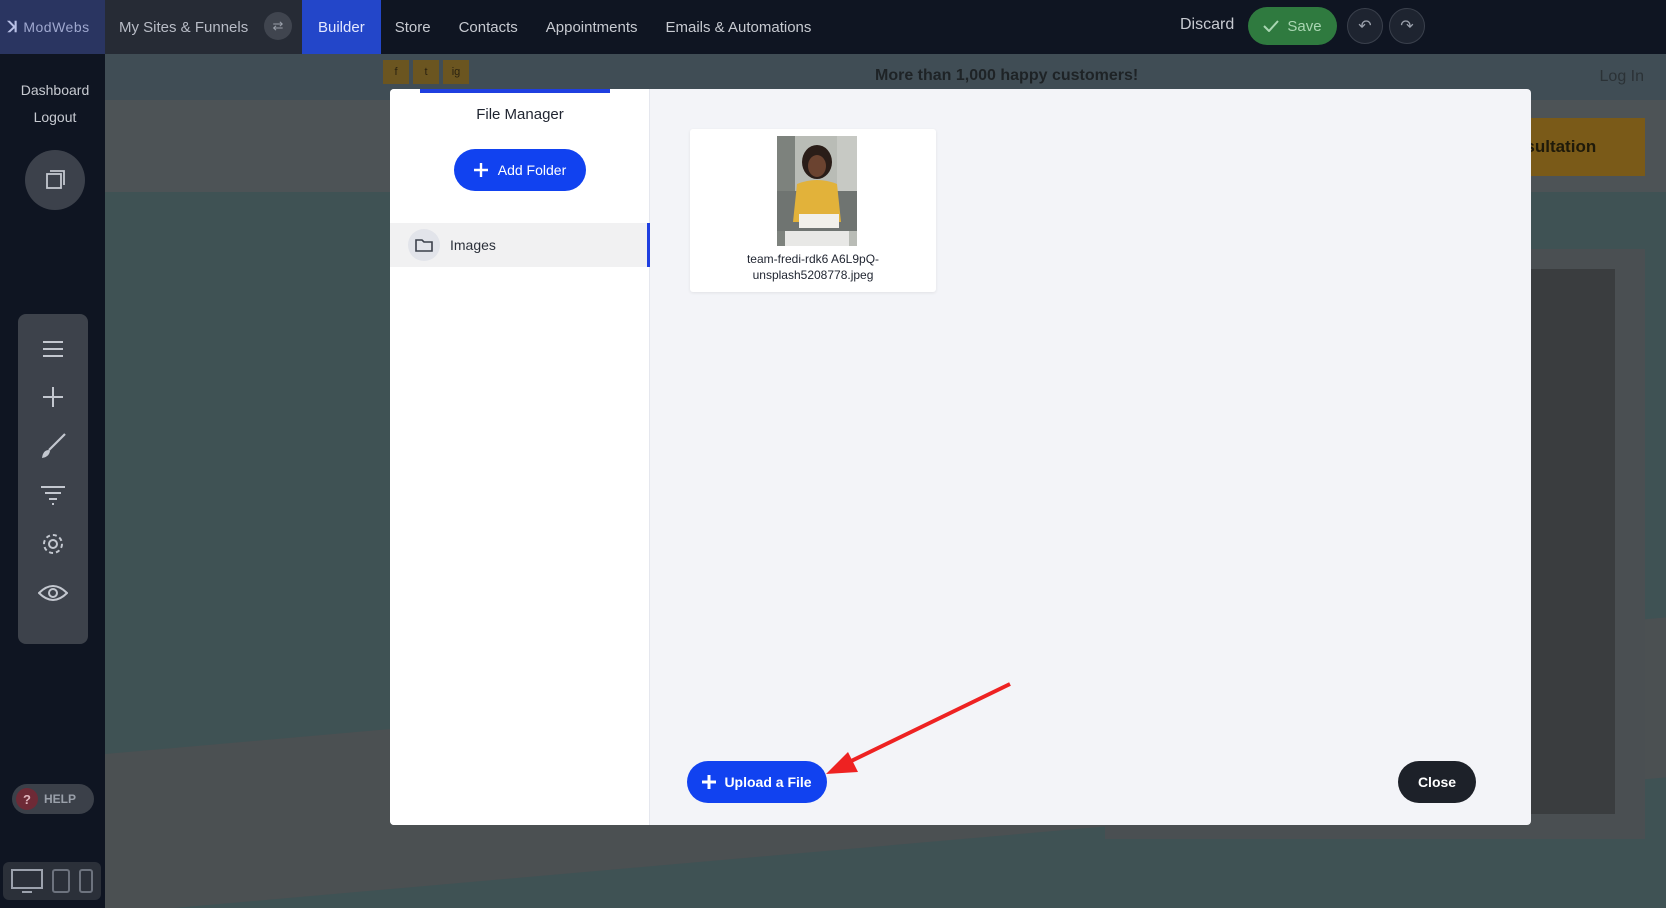 The width and height of the screenshot is (1666, 908). I want to click on pages-icon, so click(55, 179).